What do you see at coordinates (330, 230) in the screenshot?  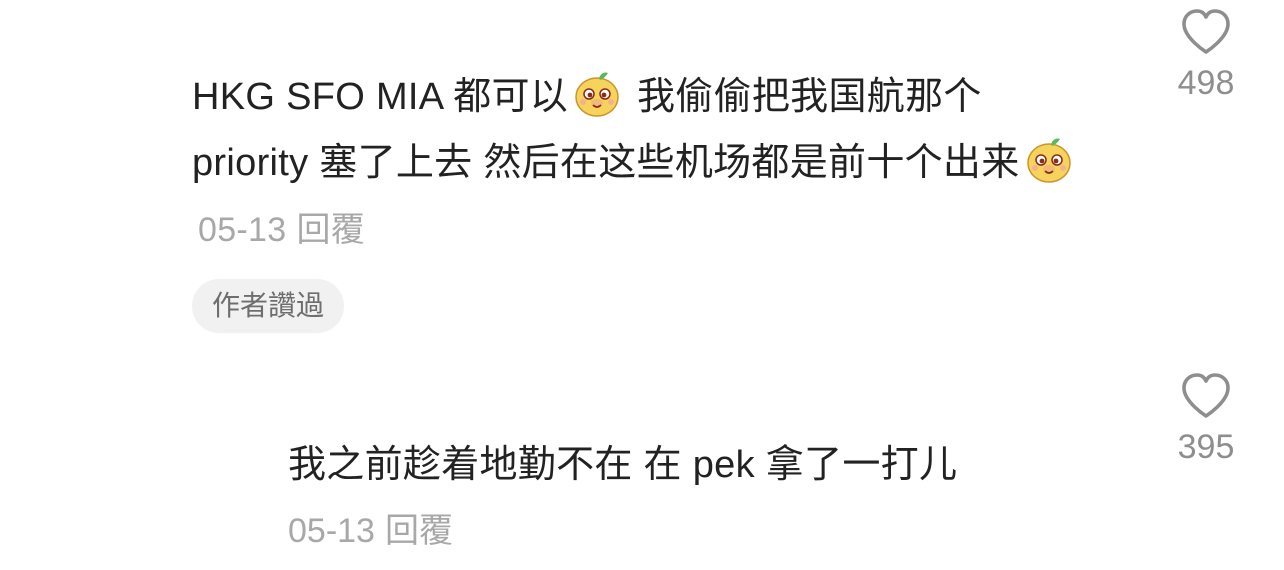 I see `comment-1-reply-button: 回覆` at bounding box center [330, 230].